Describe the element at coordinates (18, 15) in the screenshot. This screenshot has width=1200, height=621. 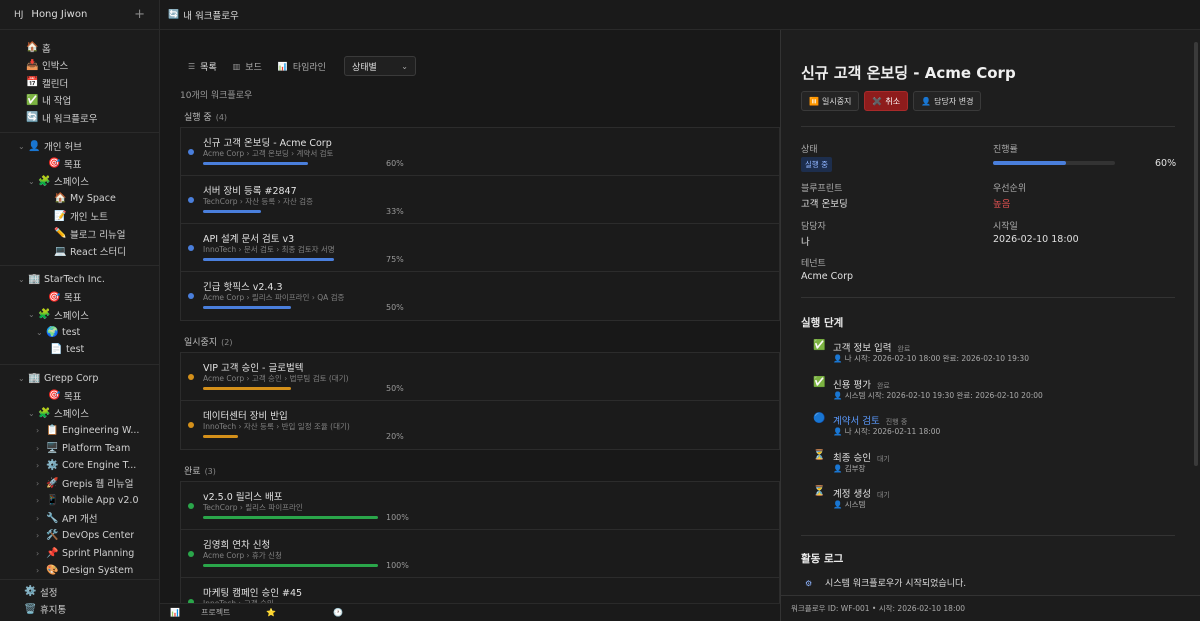
I see `avatar: HJ` at that location.